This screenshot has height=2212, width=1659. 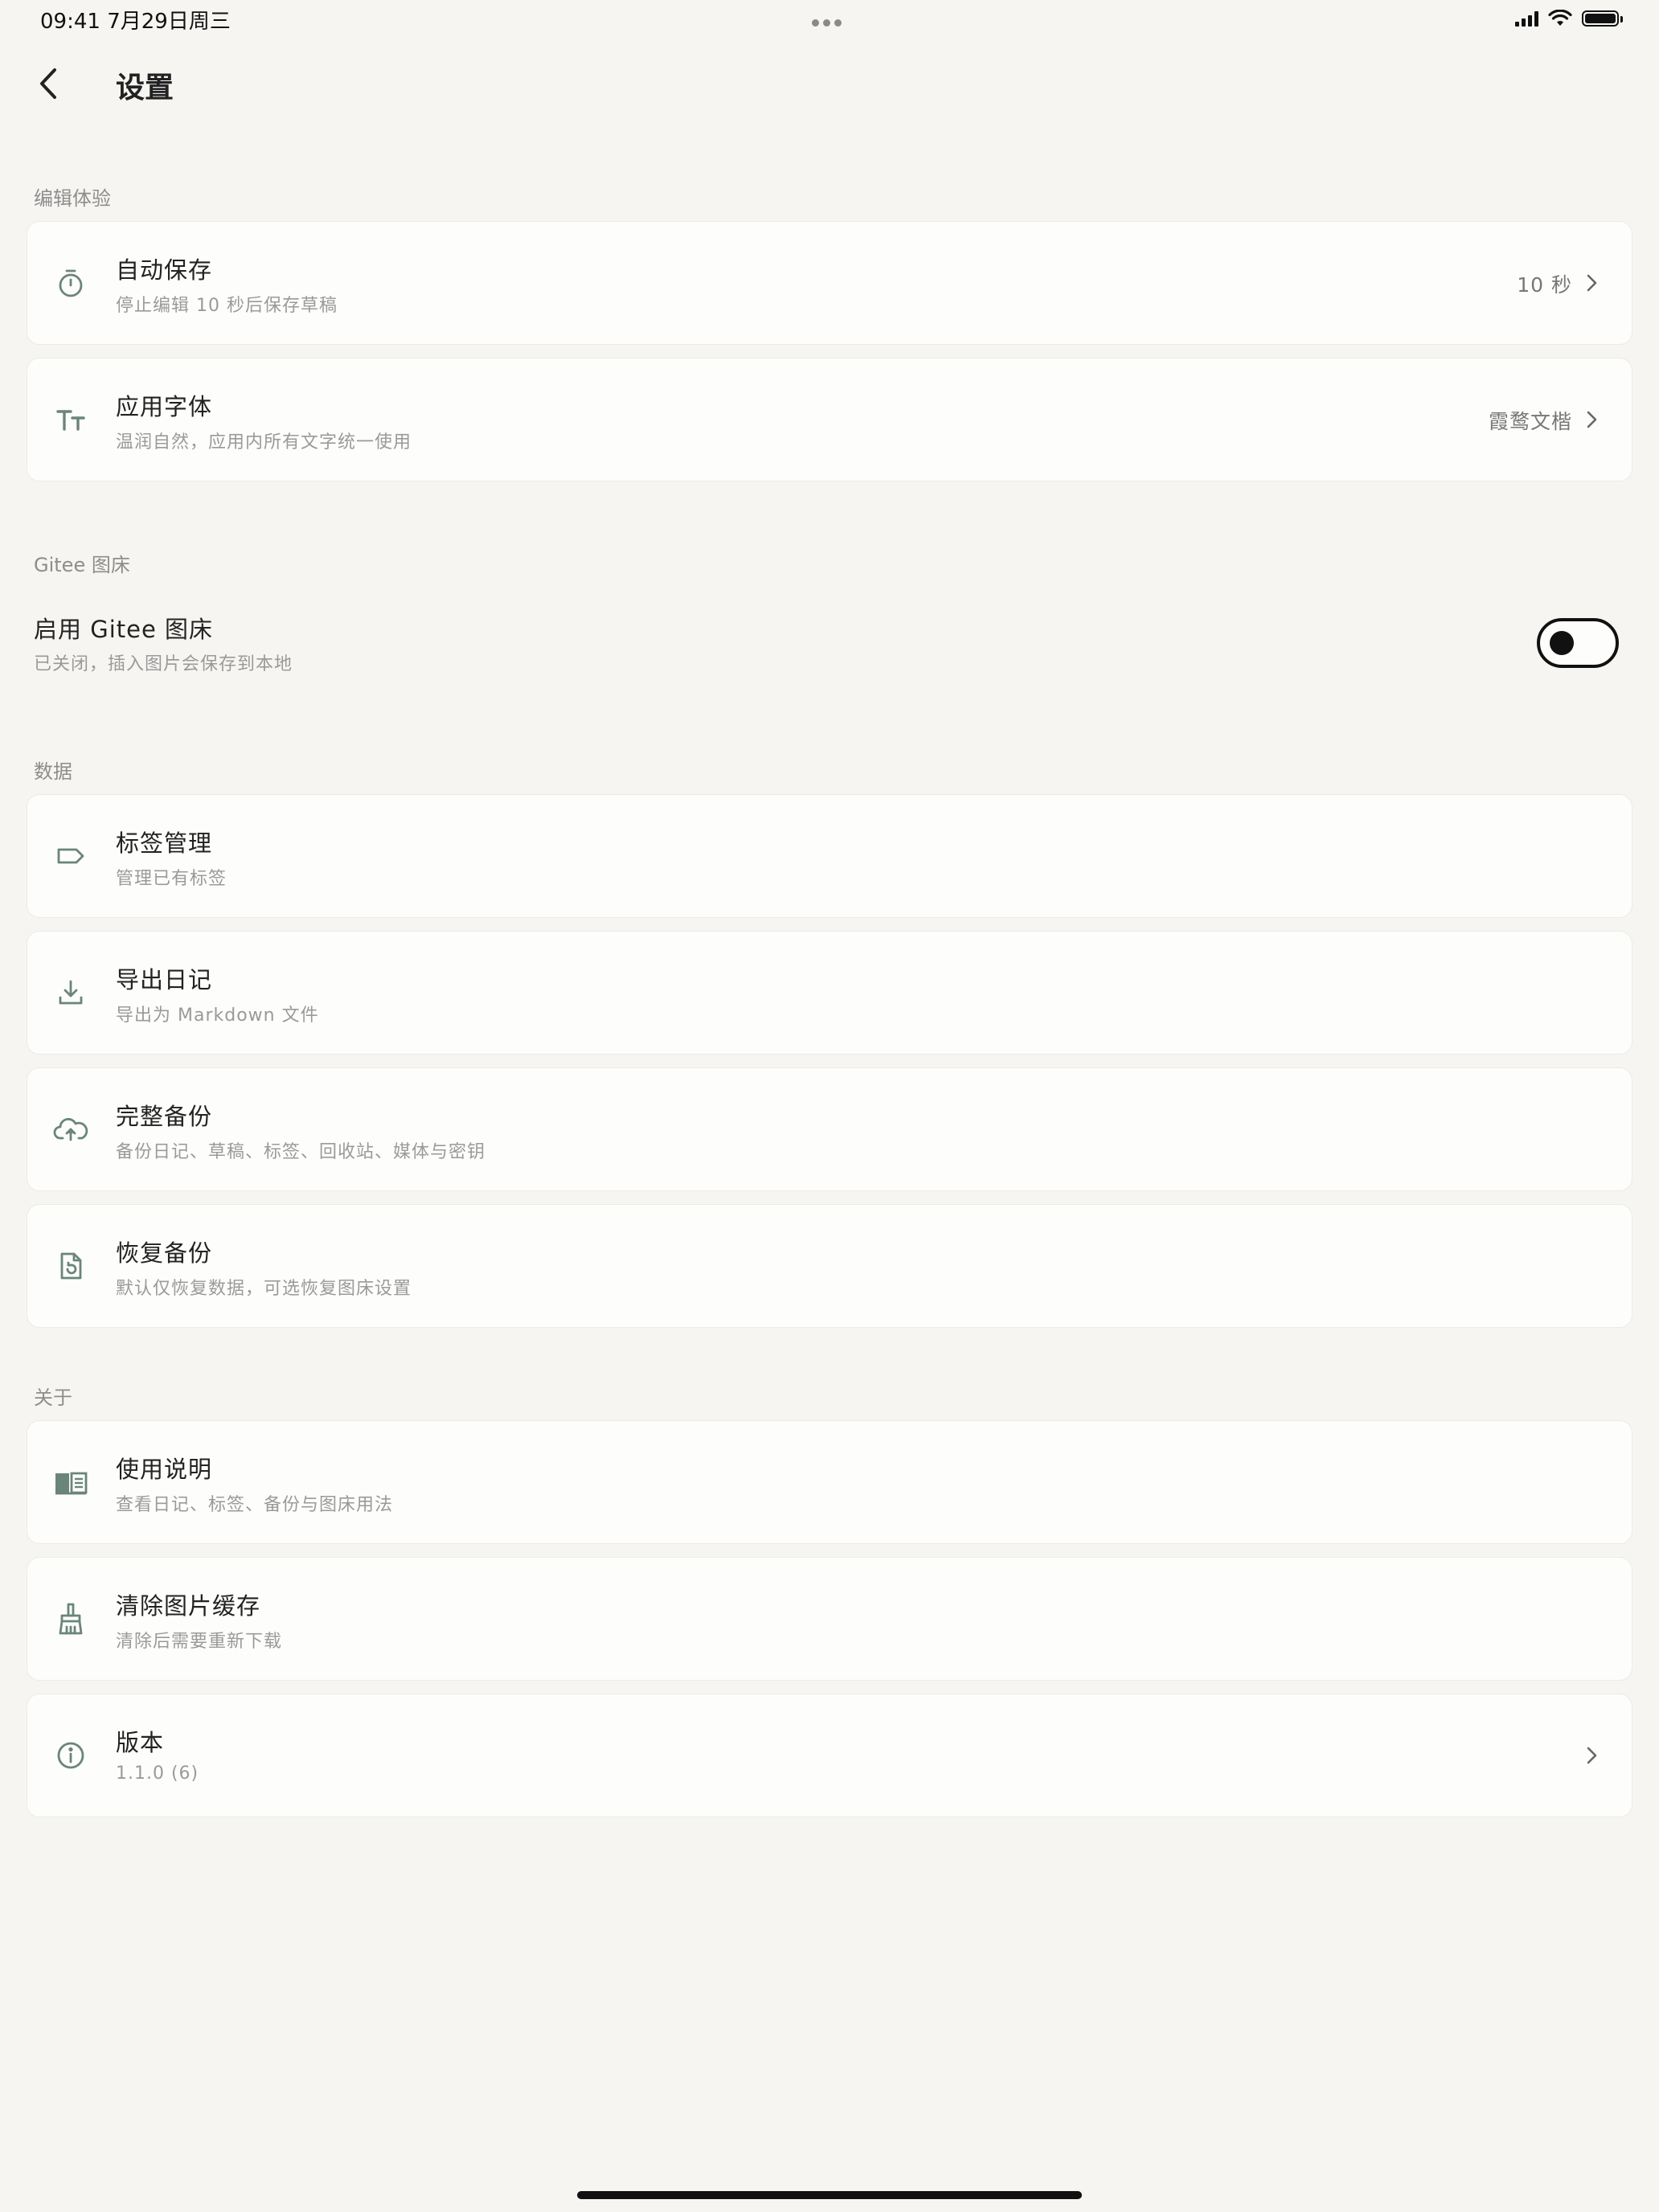 What do you see at coordinates (53, 771) in the screenshot?
I see `section-label-data: 数据` at bounding box center [53, 771].